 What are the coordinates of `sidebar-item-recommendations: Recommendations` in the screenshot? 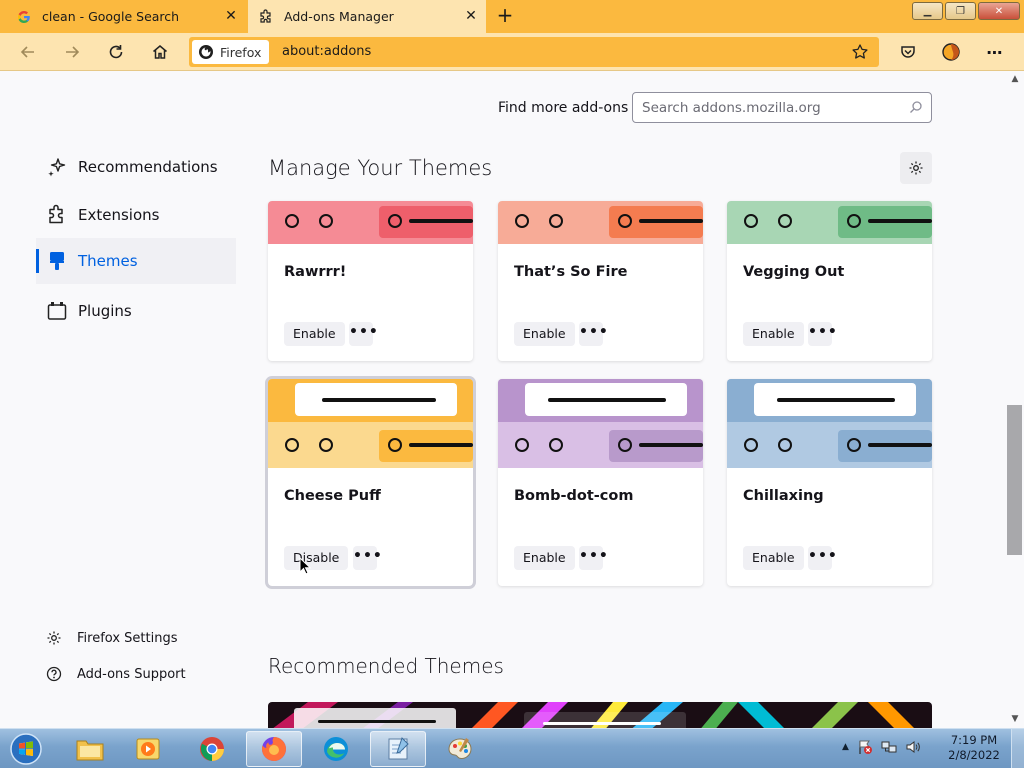 It's located at (136, 167).